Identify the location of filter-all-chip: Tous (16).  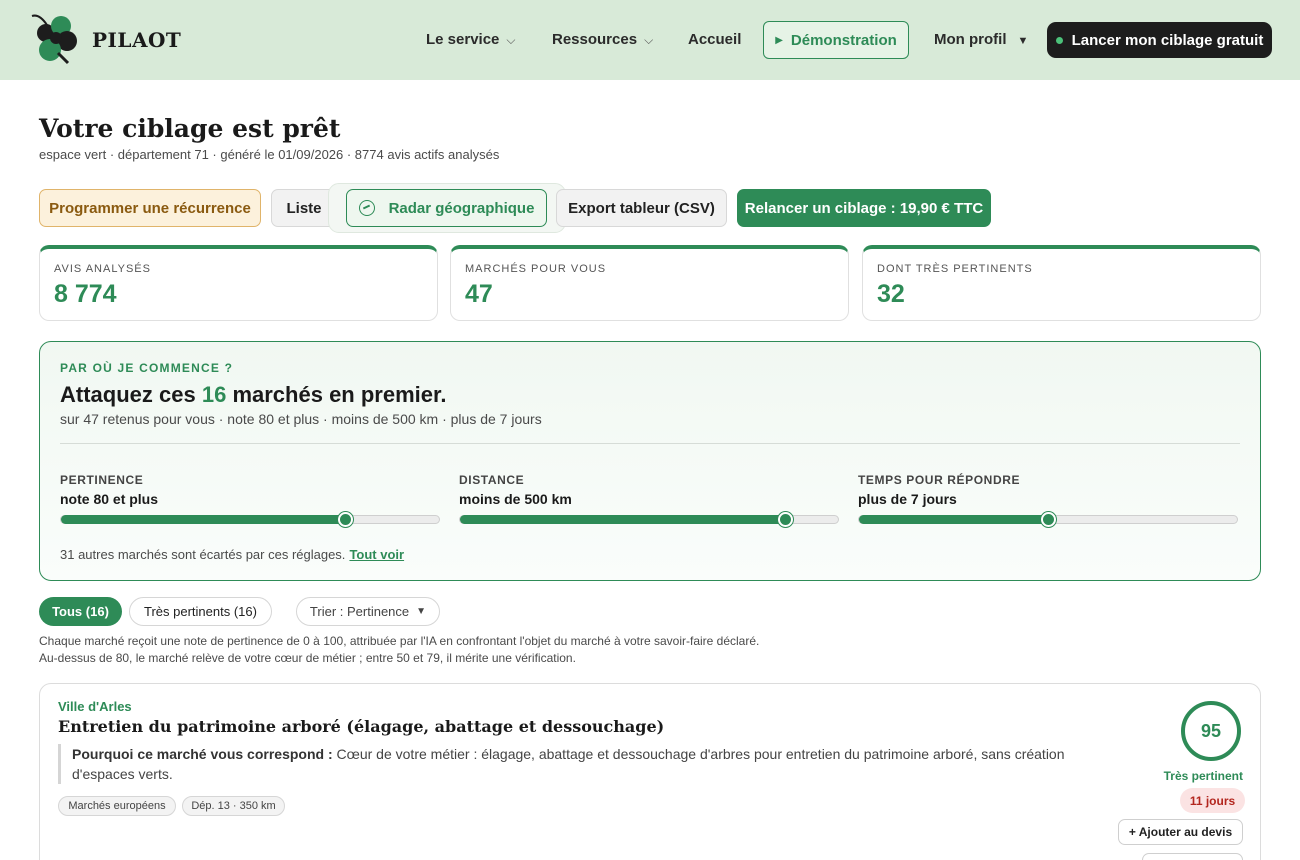
(80, 611).